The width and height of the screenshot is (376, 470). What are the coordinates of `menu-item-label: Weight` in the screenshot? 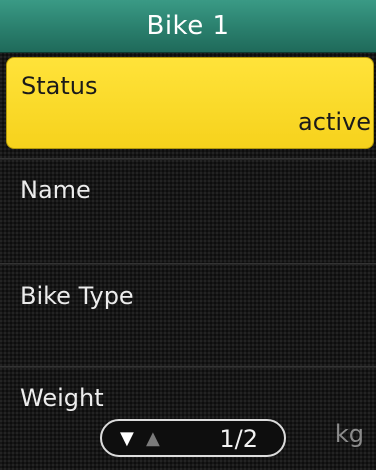 It's located at (62, 398).